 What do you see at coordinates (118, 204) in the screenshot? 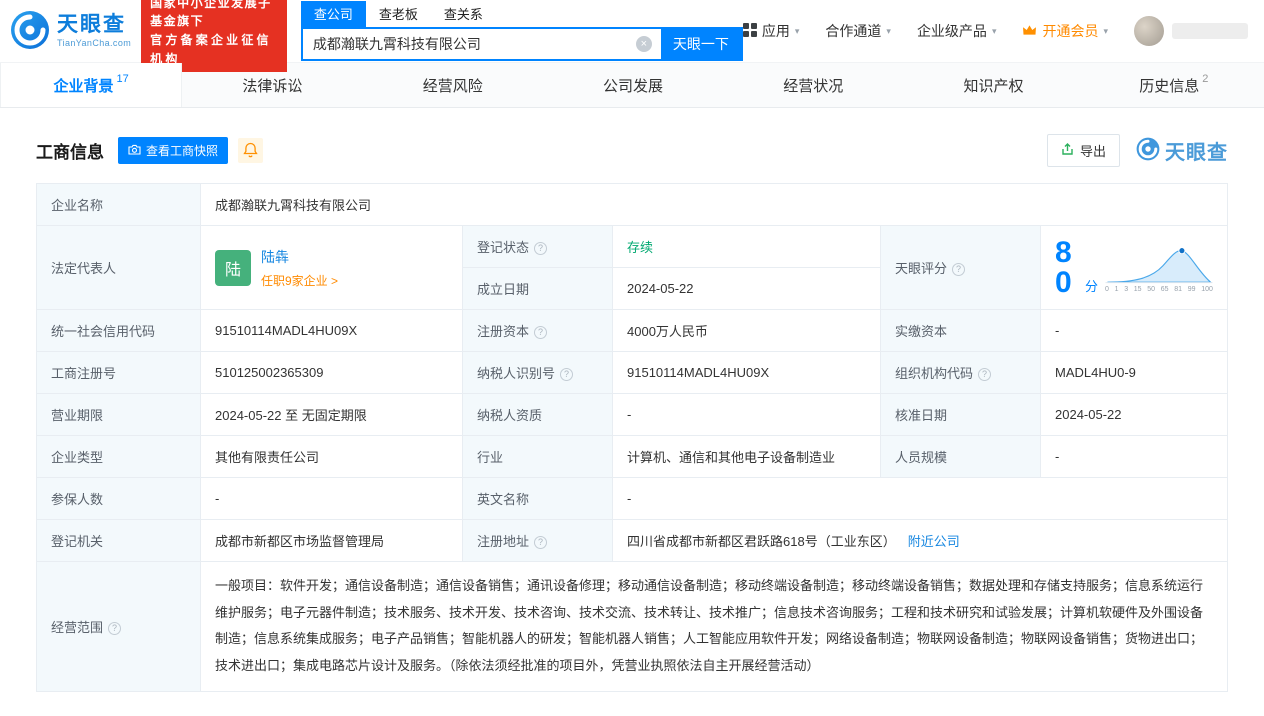
I see `cell-company-name-label: 企业名称` at bounding box center [118, 204].